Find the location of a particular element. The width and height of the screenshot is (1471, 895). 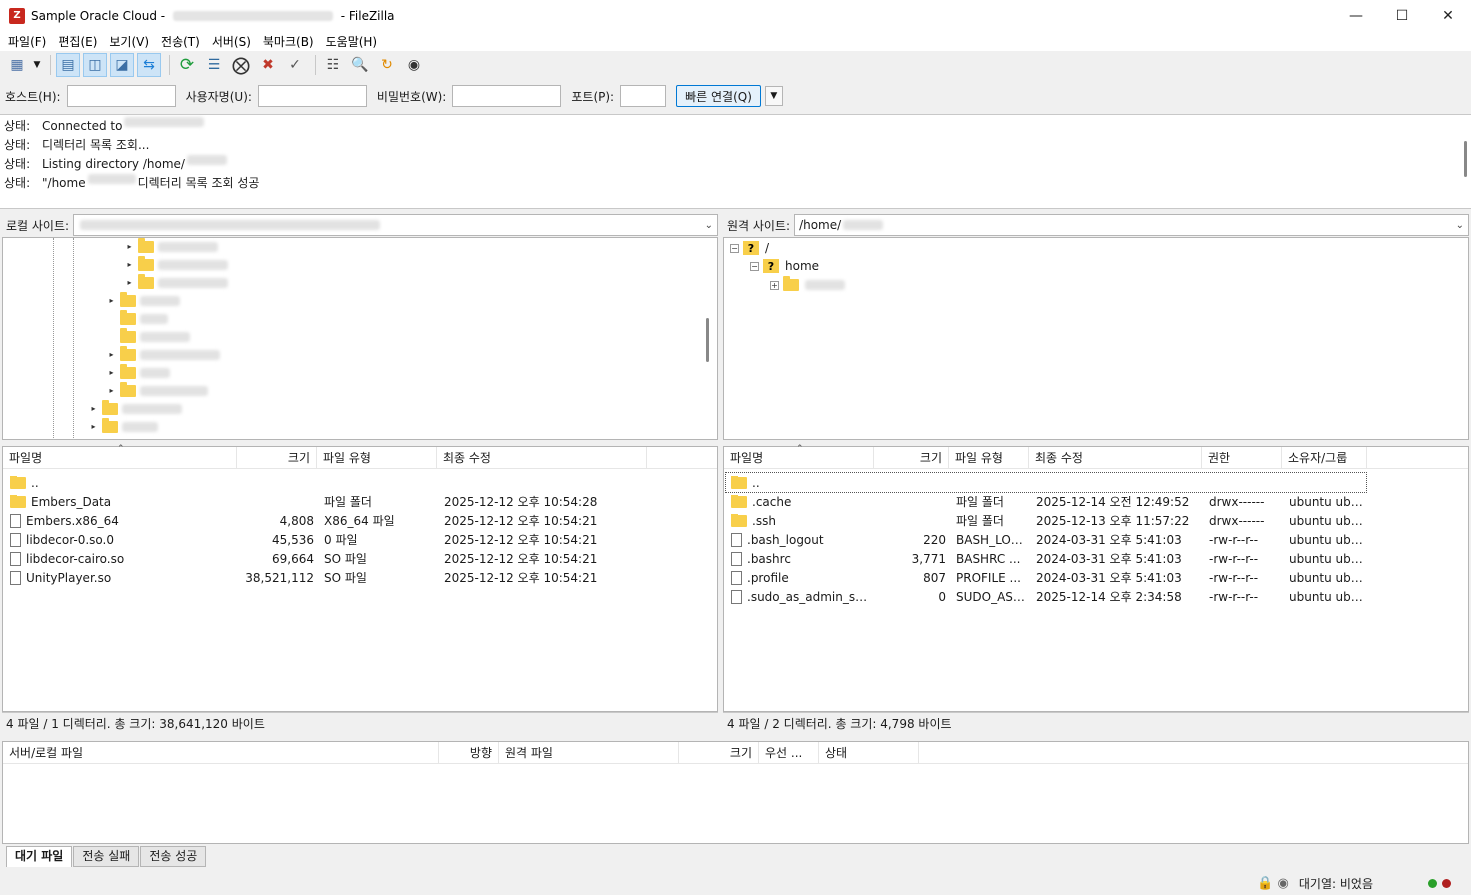

cancel-operation-icon: ⨂ is located at coordinates (241, 65).